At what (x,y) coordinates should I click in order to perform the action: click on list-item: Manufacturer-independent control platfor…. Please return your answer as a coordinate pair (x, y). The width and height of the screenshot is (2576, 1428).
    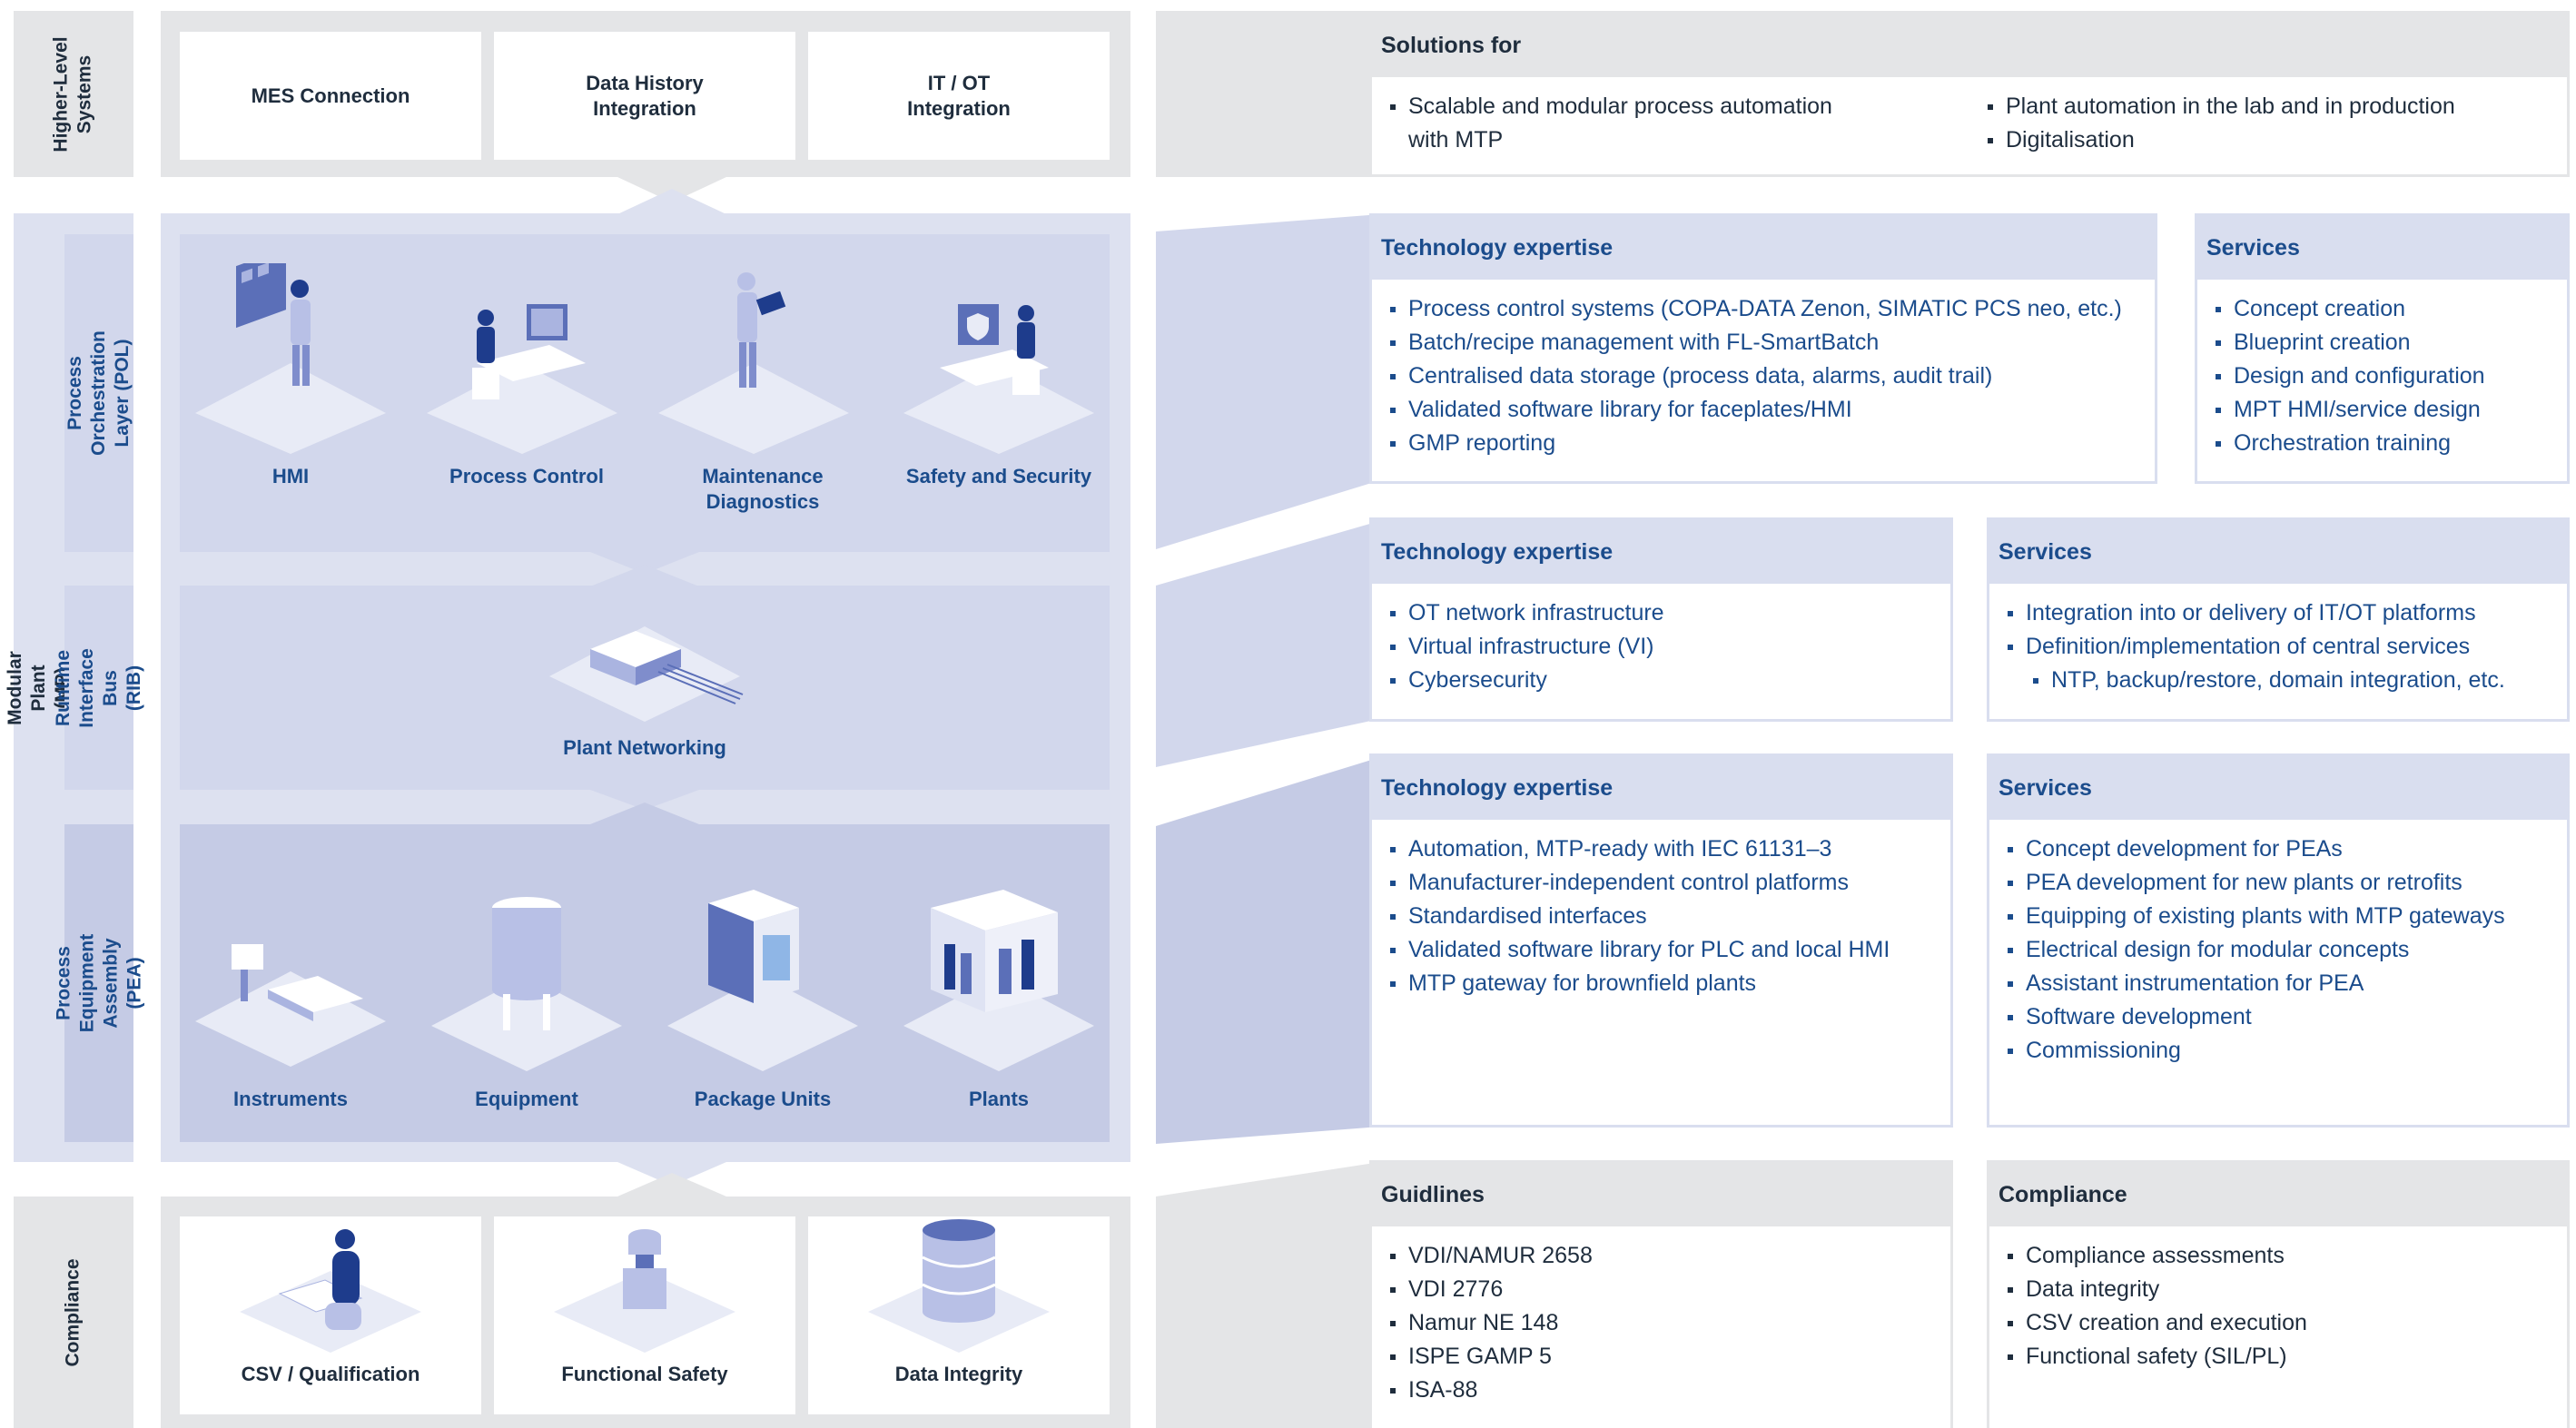
    Looking at the image, I should click on (1669, 883).